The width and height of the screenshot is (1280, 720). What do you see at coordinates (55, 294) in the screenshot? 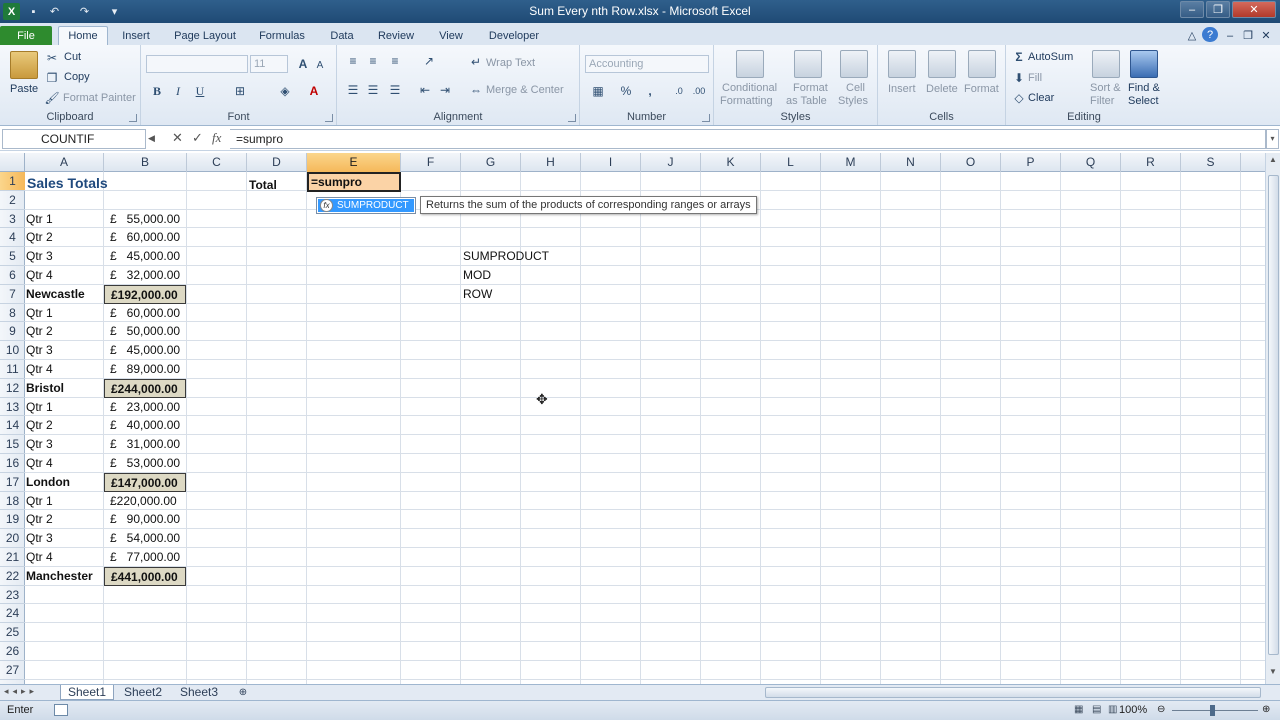
I see `region-name-cell: Newcastle` at bounding box center [55, 294].